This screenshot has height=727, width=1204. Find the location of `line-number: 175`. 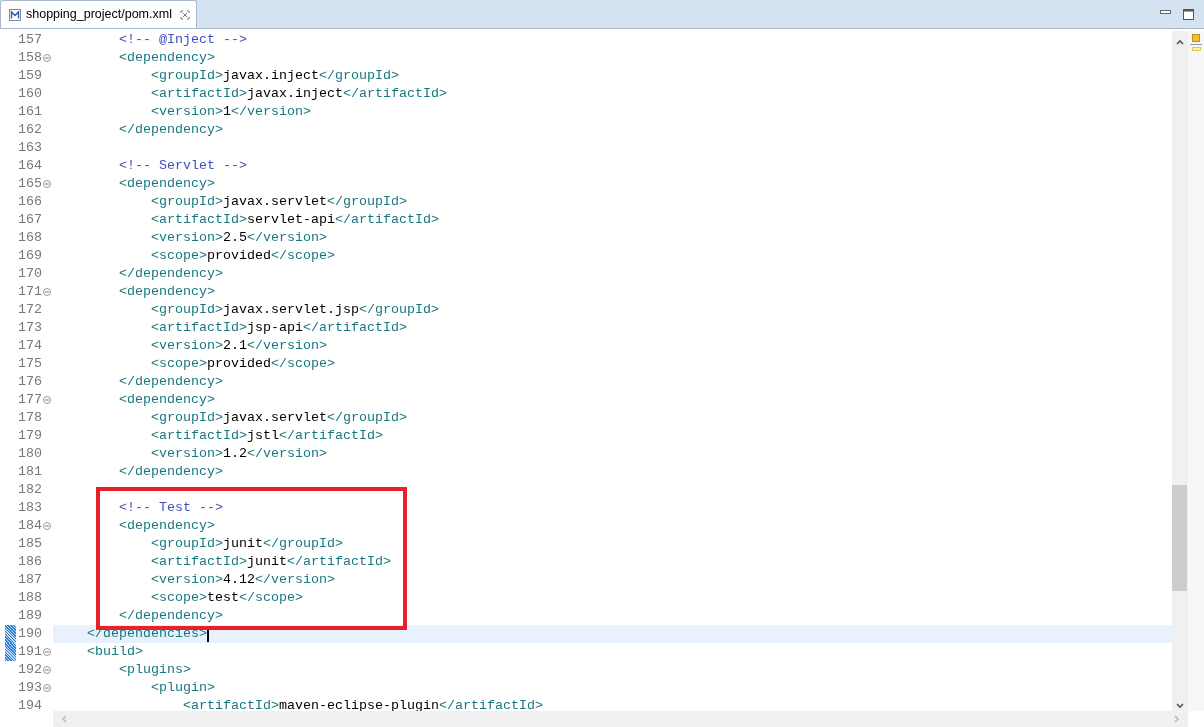

line-number: 175 is located at coordinates (30, 364).